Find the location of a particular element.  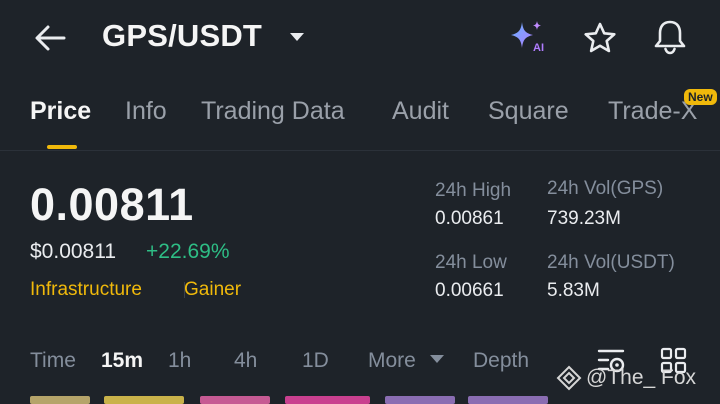

watermark-text: @The_ Fox is located at coordinates (641, 377).